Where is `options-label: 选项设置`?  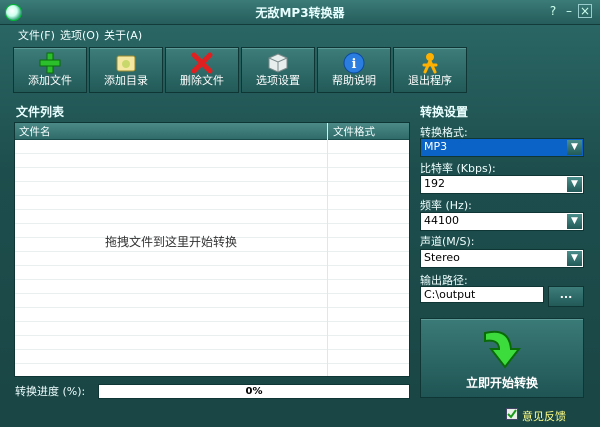 options-label: 选项设置 is located at coordinates (278, 80).